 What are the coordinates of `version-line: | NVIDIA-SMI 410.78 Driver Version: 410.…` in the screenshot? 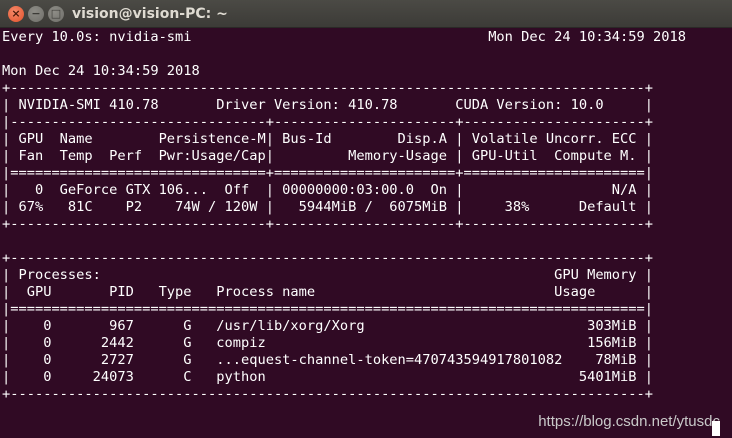 It's located at (328, 105).